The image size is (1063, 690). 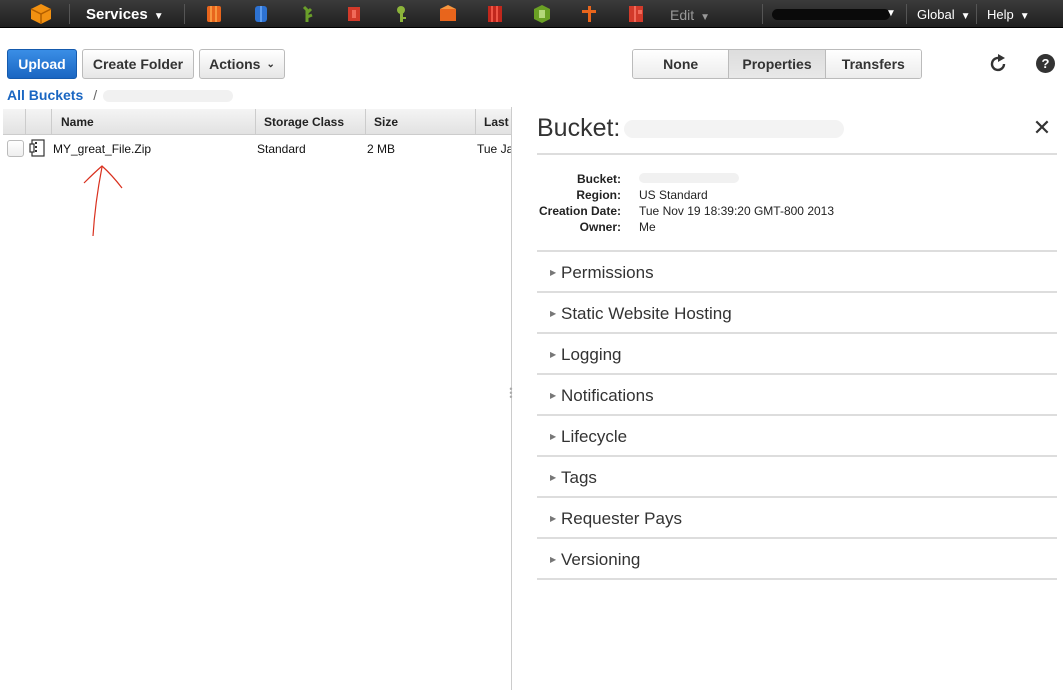 What do you see at coordinates (998, 64) in the screenshot?
I see `refresh-icon` at bounding box center [998, 64].